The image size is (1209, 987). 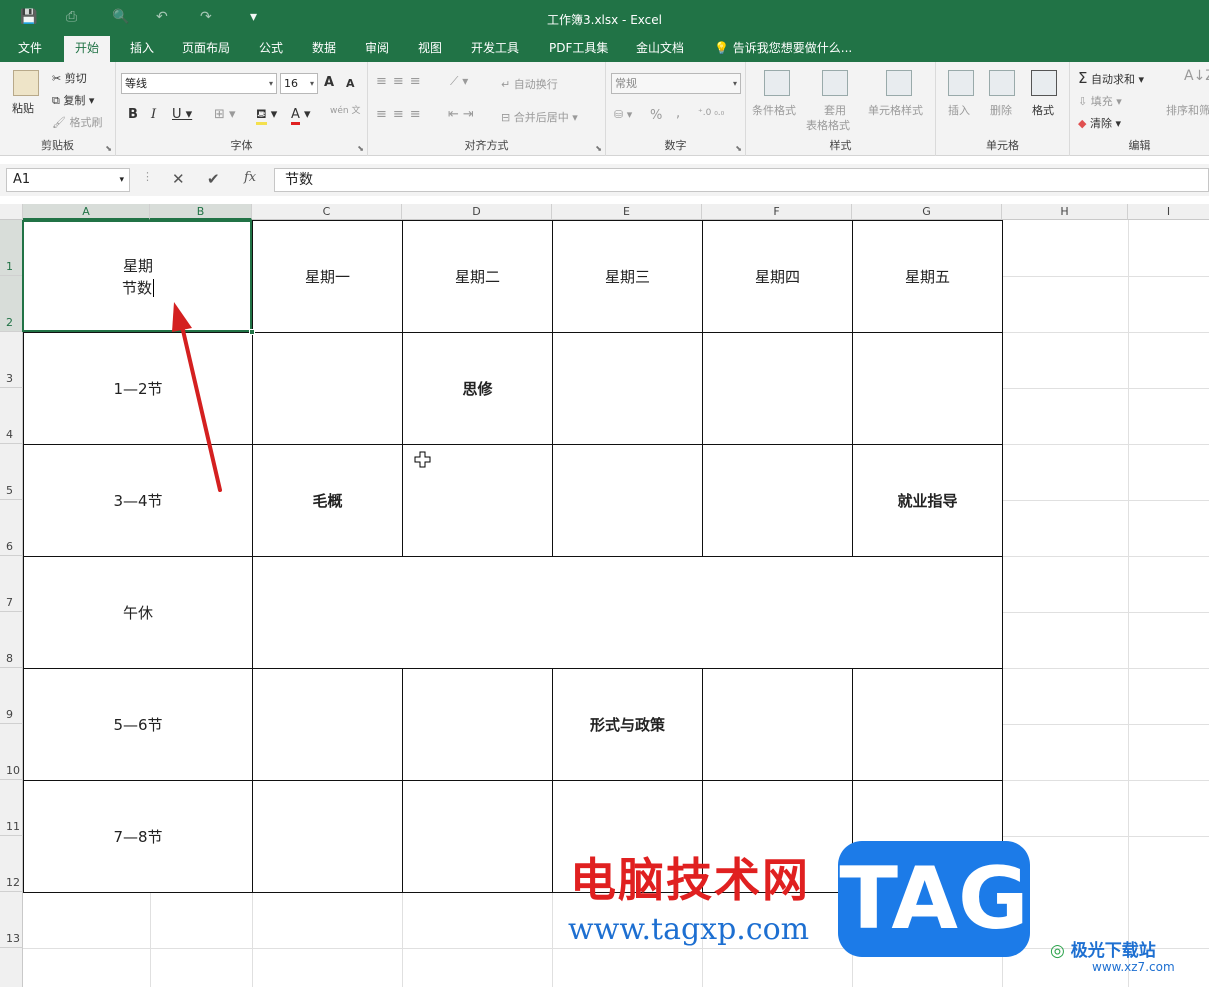 What do you see at coordinates (11, 212) in the screenshot?
I see `select-all-corner` at bounding box center [11, 212].